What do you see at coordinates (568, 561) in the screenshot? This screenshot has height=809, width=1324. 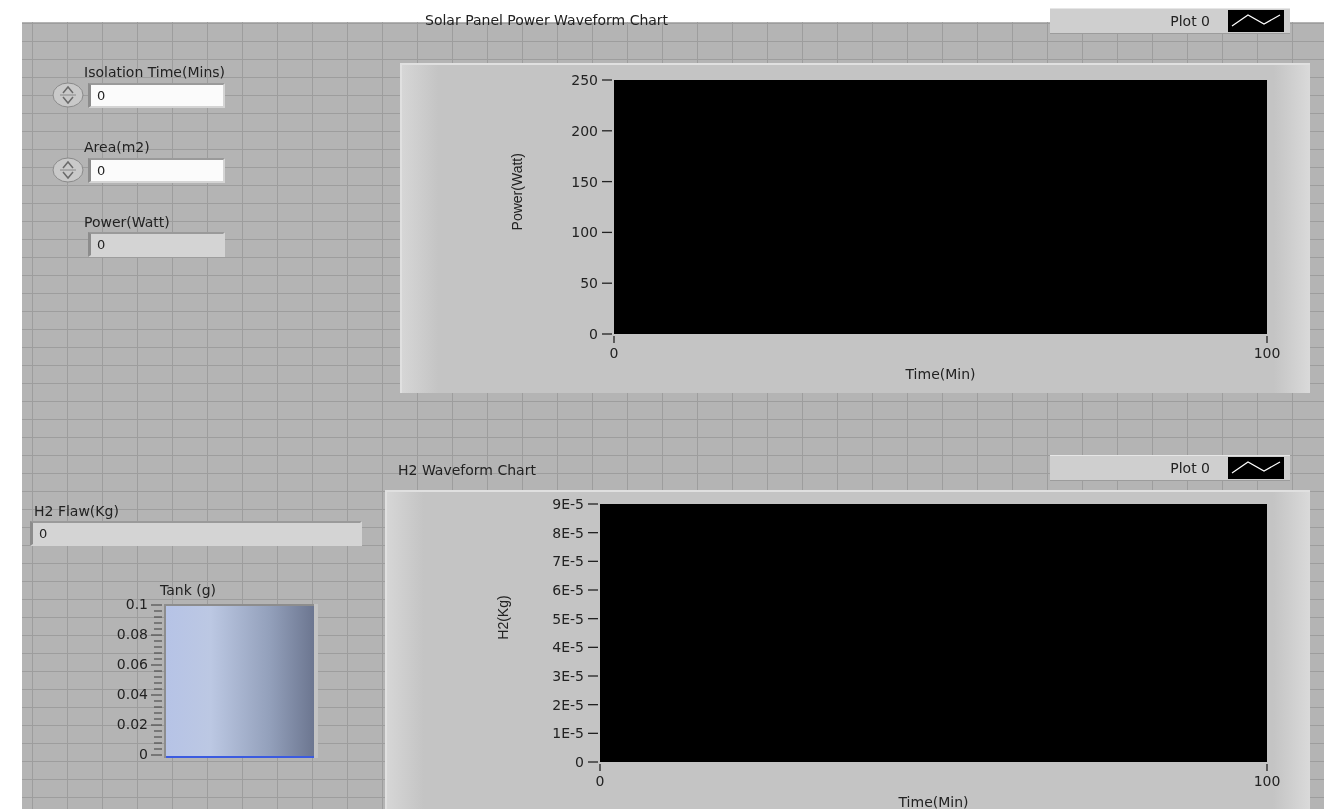 I see `y-tick-label: 7E-5` at bounding box center [568, 561].